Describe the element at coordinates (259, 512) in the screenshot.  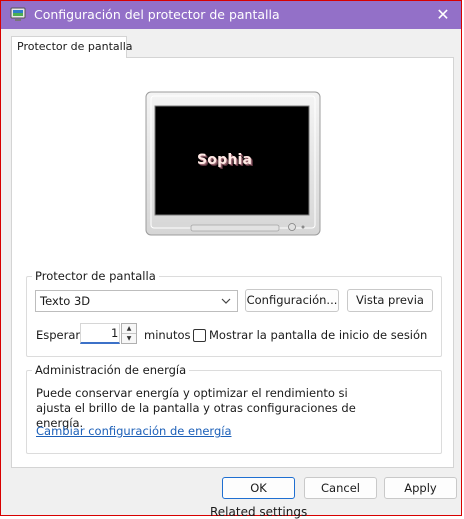
I see `background-window-text: Related settings` at that location.